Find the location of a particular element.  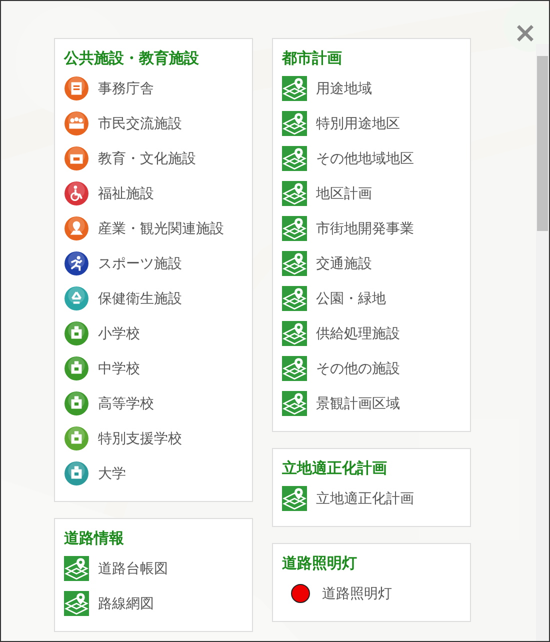

layer-item: 高等学校 is located at coordinates (154, 403).